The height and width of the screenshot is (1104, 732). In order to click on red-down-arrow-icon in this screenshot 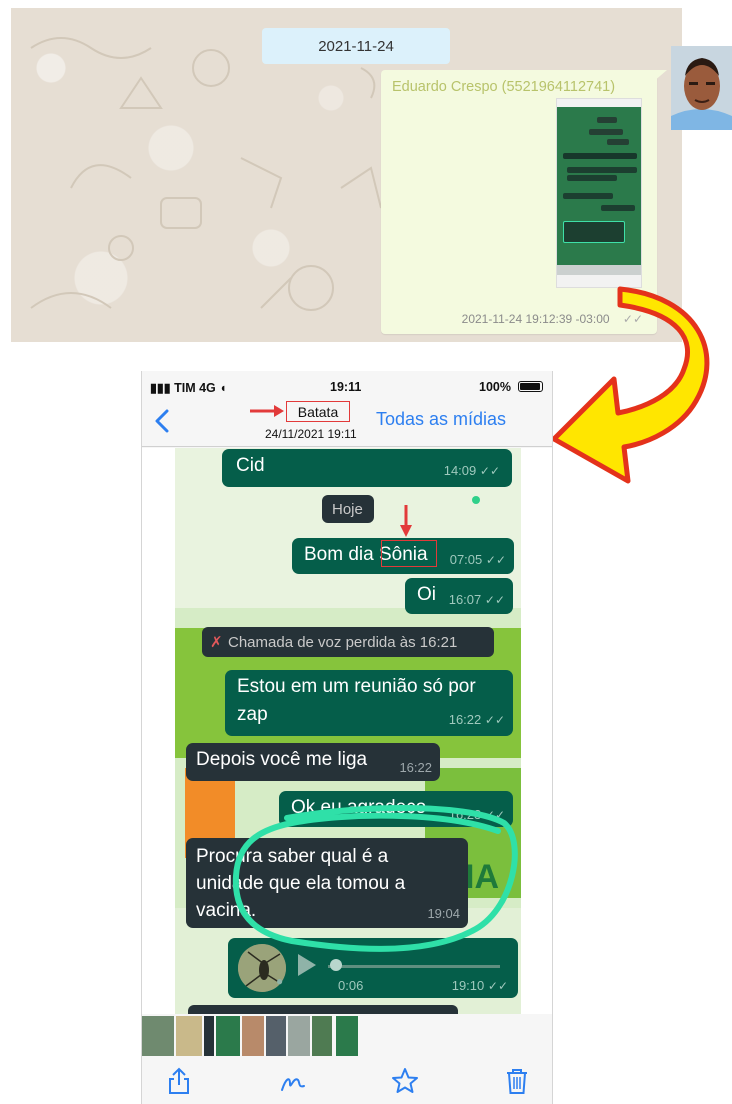, I will do `click(406, 521)`.